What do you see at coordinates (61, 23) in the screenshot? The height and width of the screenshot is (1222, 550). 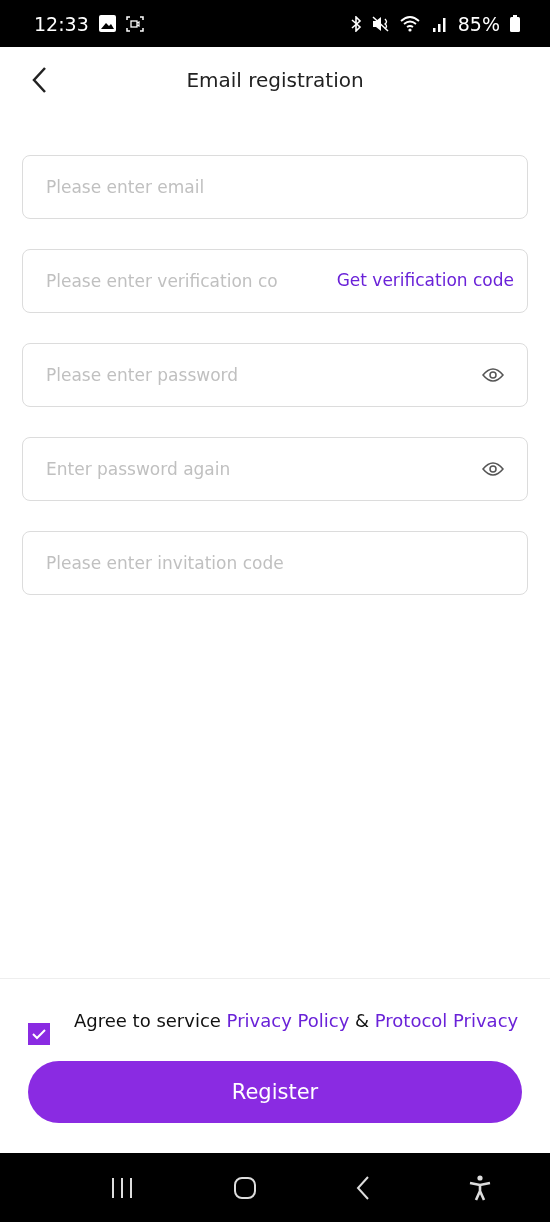 I see `status-time: 12:33` at bounding box center [61, 23].